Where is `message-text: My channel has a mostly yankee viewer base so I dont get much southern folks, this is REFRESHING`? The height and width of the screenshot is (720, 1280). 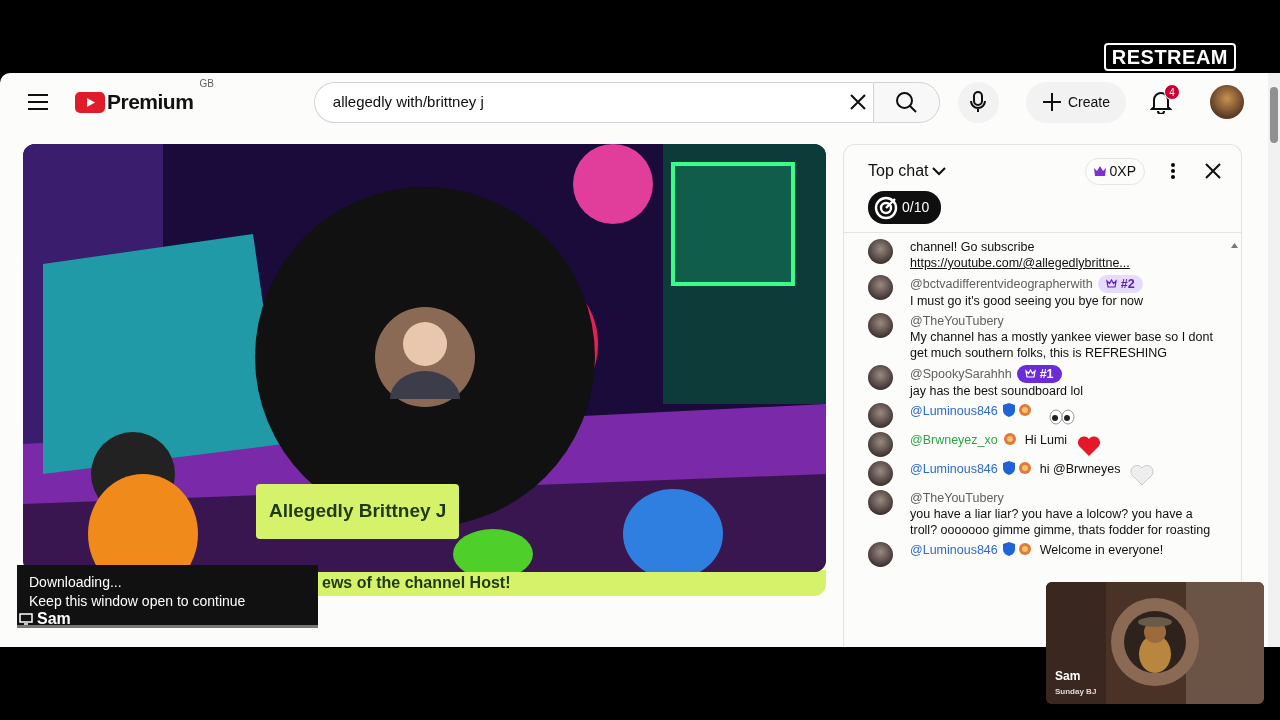 message-text: My channel has a mostly yankee viewer base so I dont get much southern folks, this is REFRESHING is located at coordinates (1062, 345).